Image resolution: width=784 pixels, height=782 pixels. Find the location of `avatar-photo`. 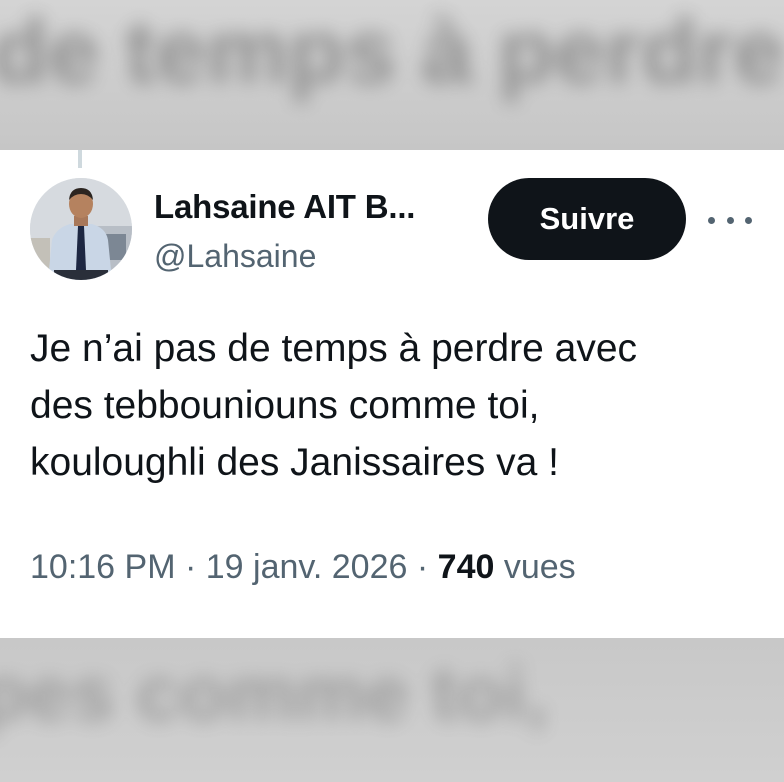

avatar-photo is located at coordinates (81, 229).